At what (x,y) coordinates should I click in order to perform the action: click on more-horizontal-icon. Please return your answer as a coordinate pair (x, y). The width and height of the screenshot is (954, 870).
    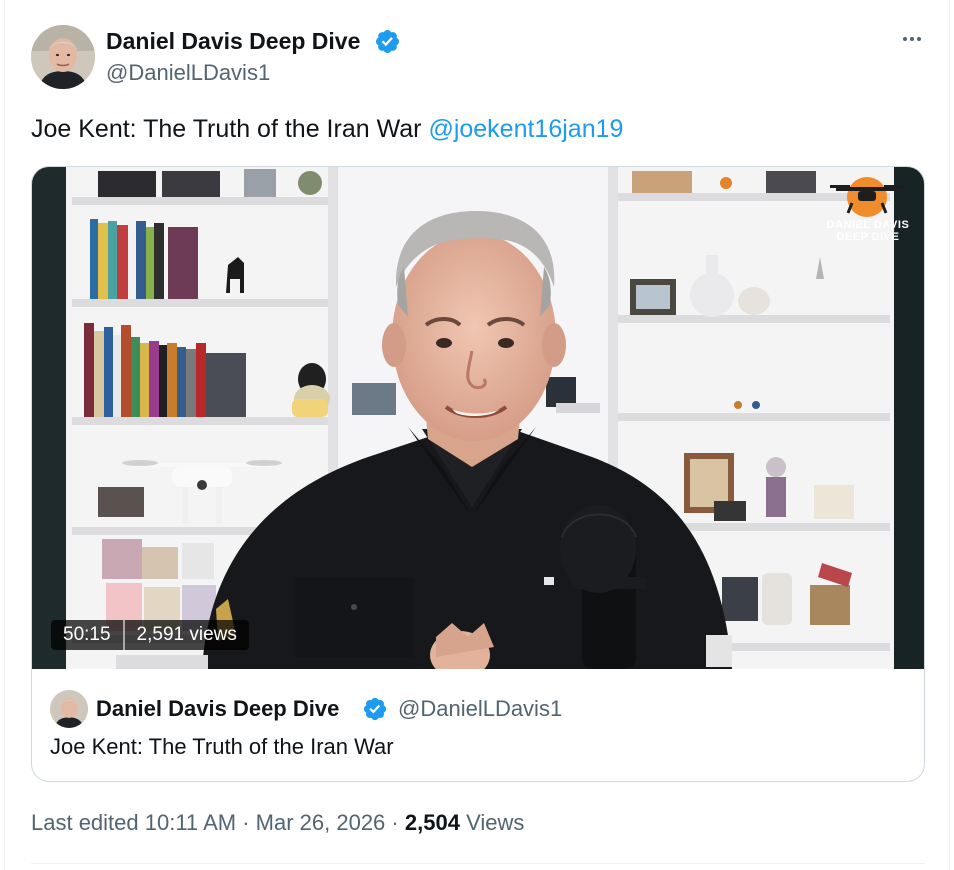
    Looking at the image, I should click on (912, 39).